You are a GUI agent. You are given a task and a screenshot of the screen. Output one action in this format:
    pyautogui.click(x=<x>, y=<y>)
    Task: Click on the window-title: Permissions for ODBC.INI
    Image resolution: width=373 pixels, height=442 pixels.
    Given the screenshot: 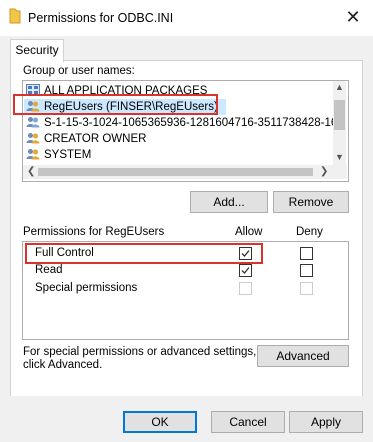 What is the action you would take?
    pyautogui.click(x=101, y=18)
    